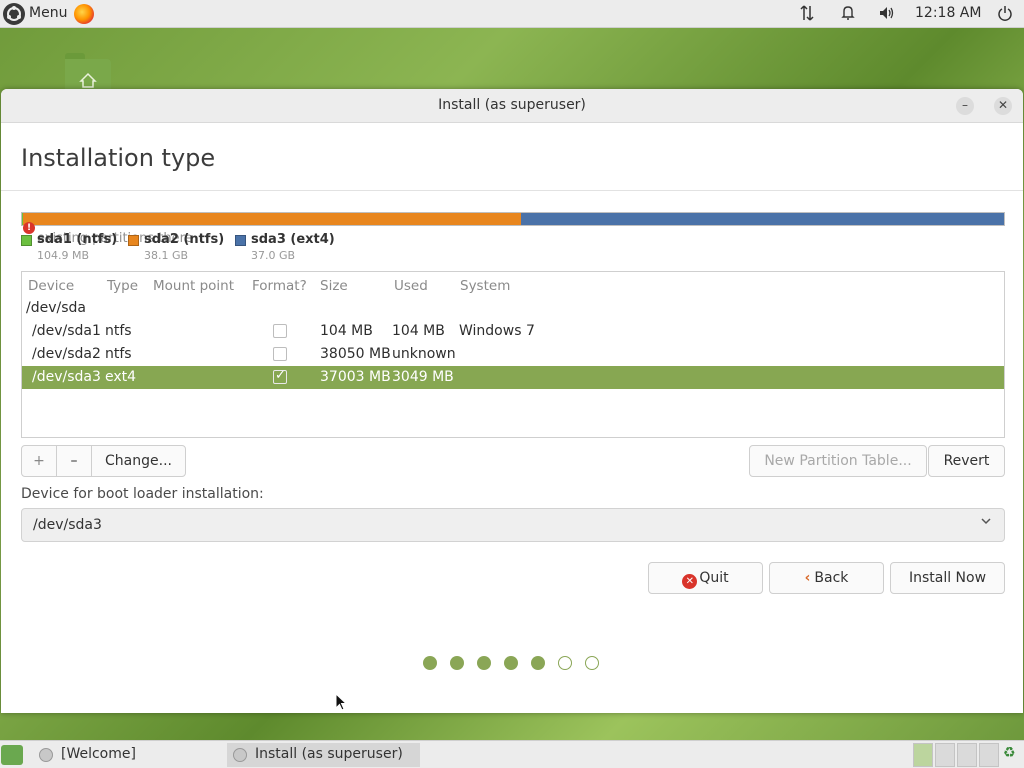 The image size is (1024, 768). What do you see at coordinates (88, 73) in the screenshot?
I see `home-folder-icon` at bounding box center [88, 73].